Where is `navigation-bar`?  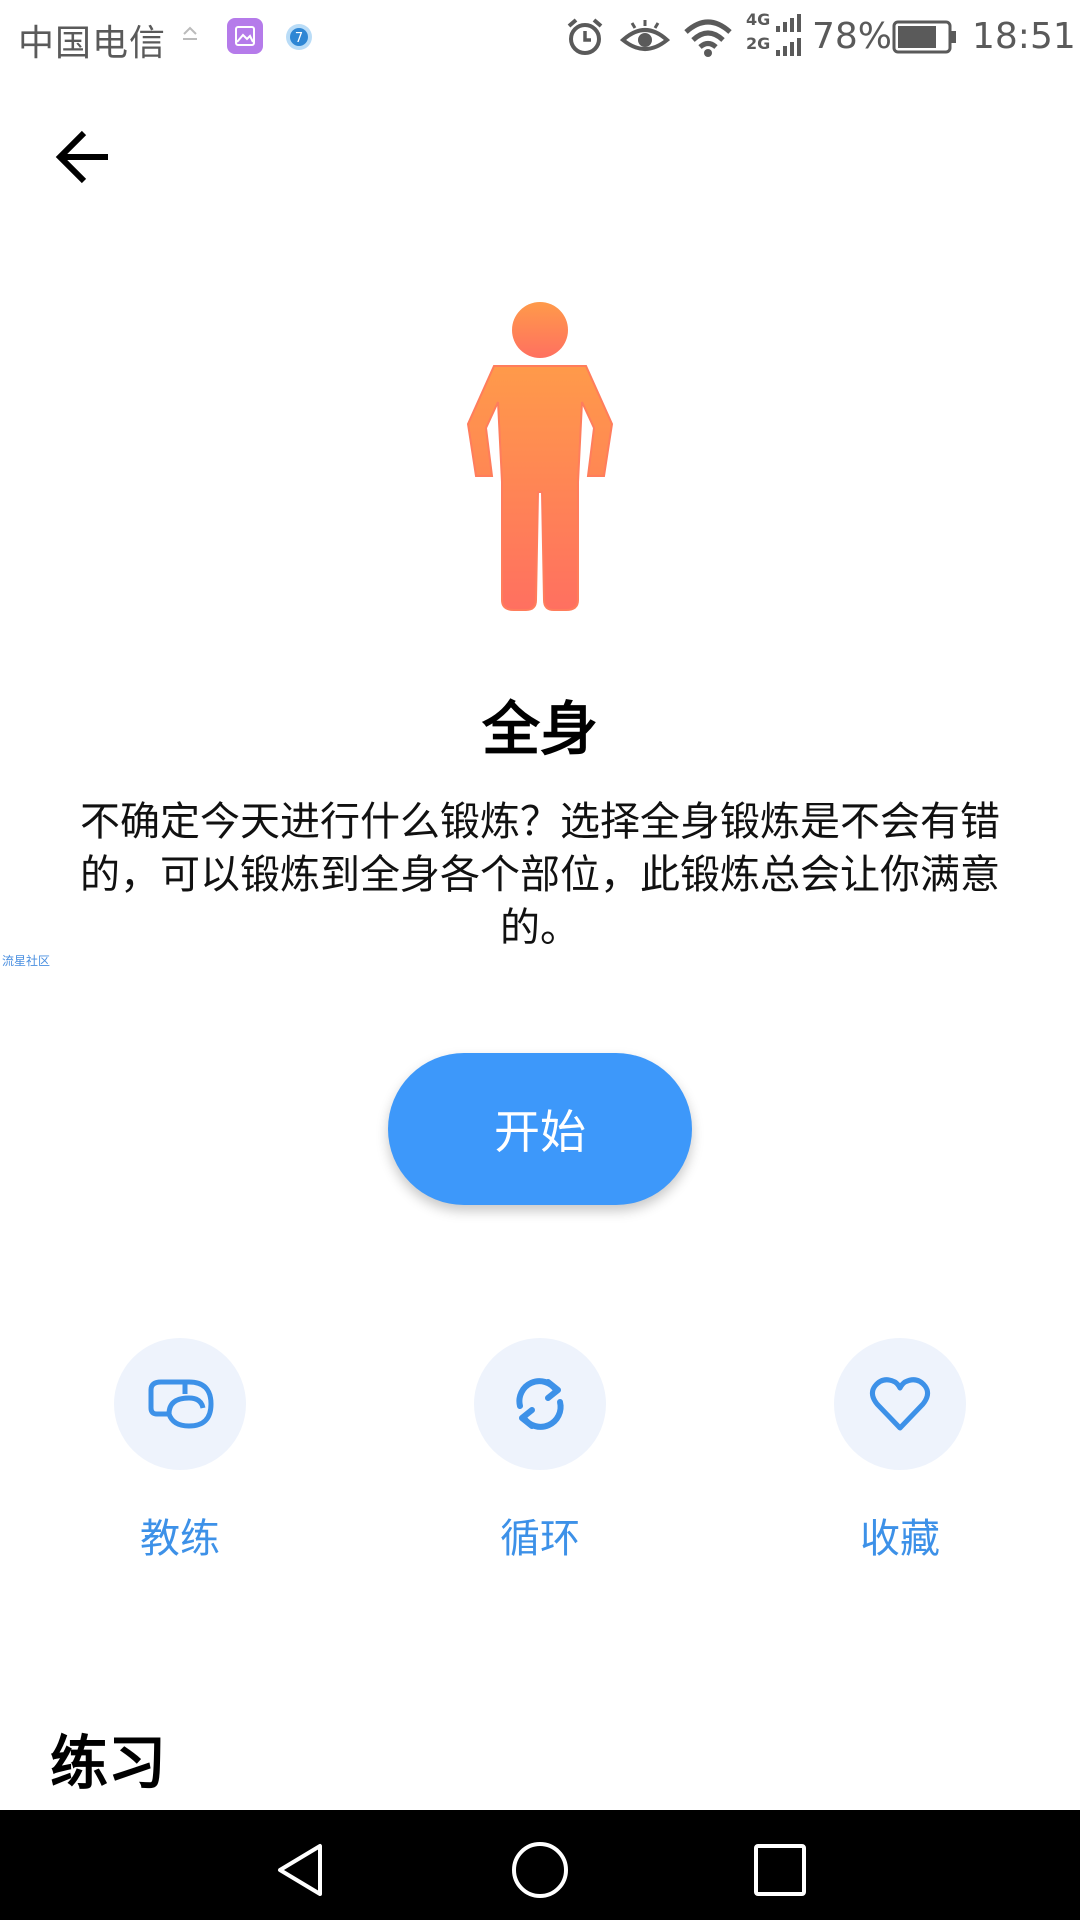
navigation-bar is located at coordinates (540, 1865).